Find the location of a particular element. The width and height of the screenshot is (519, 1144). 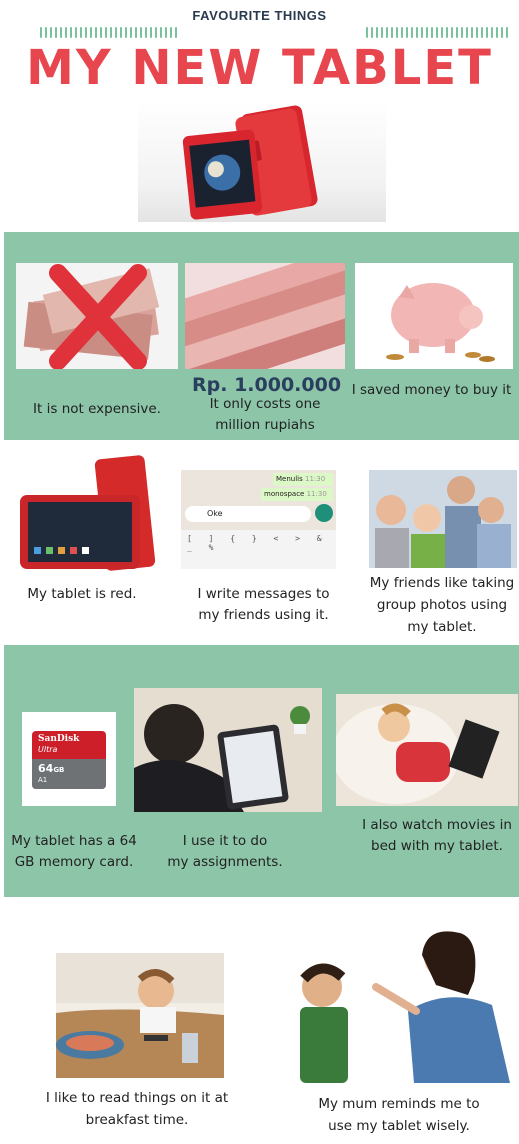

caption-friends-line-2: group photos using is located at coordinates (442, 605).